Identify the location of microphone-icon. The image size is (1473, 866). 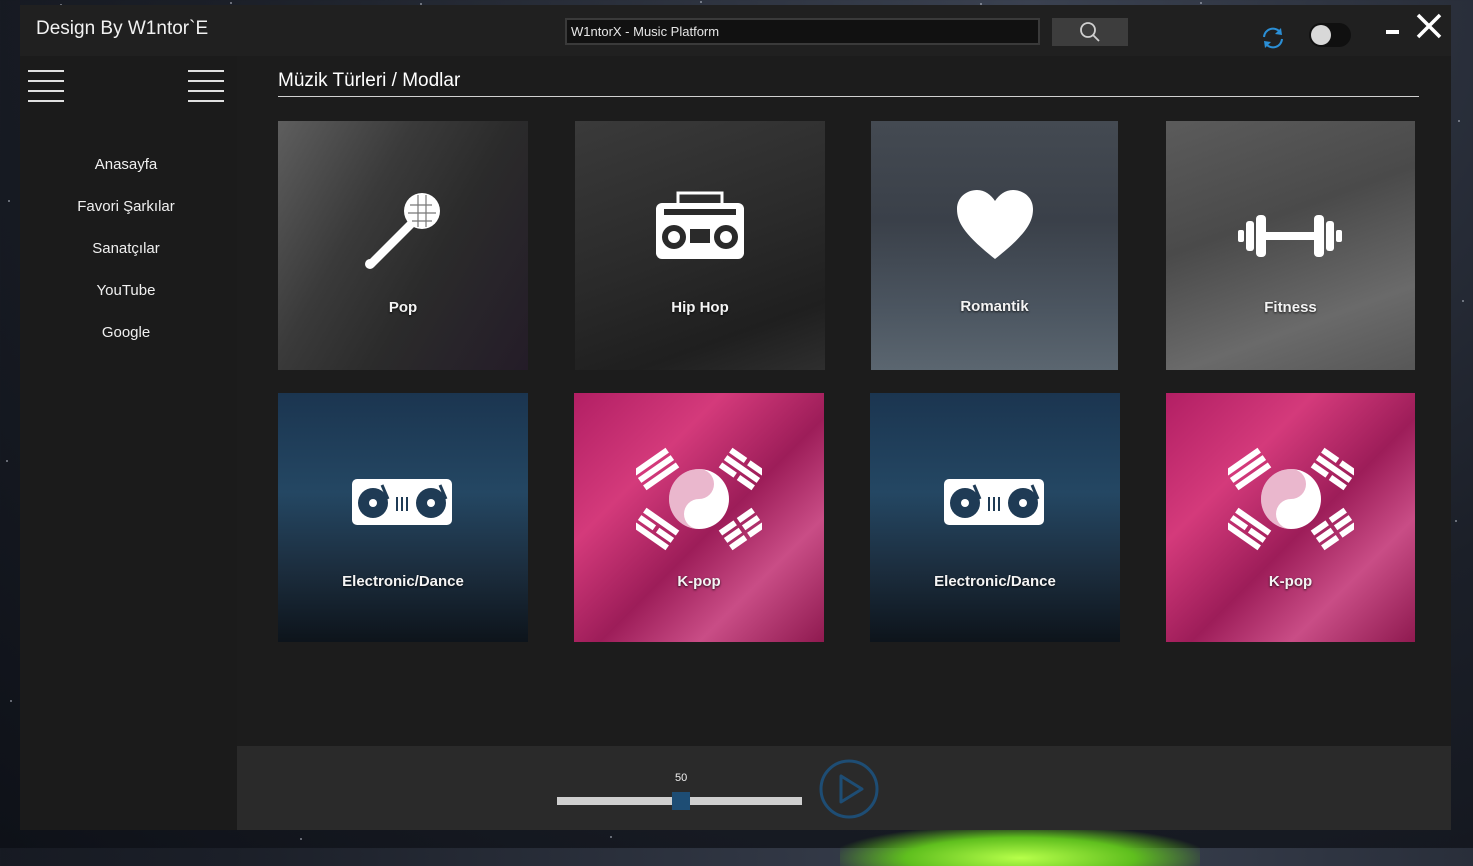
(402, 231).